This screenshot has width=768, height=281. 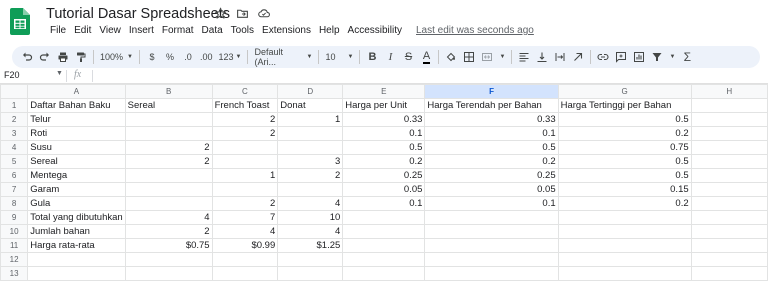 I want to click on insert-chart-icon, so click(x=639, y=57).